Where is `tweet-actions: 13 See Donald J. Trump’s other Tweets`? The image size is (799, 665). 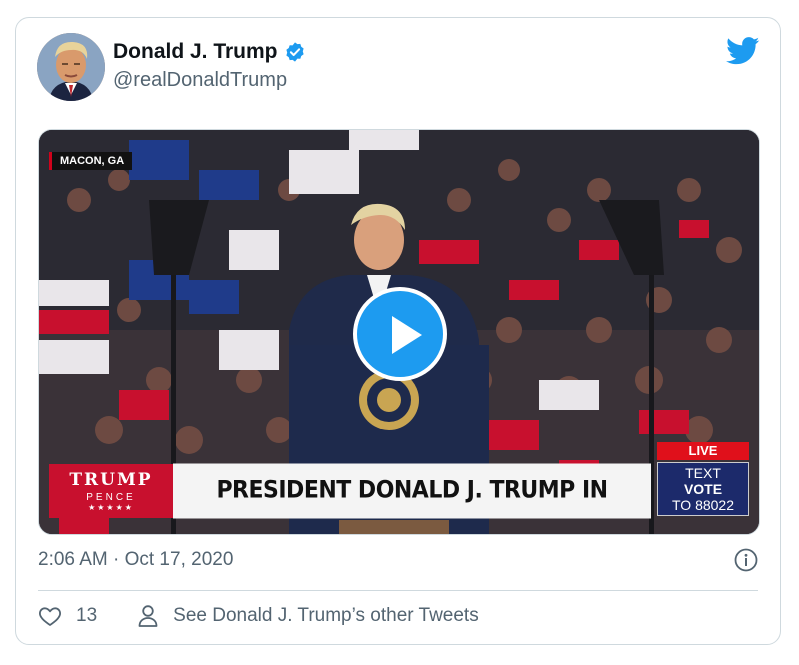
tweet-actions: 13 See Donald J. Trump’s other Tweets is located at coordinates (258, 616).